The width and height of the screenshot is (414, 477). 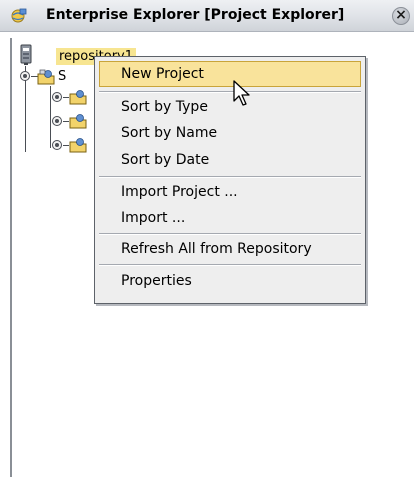 I want to click on globe-folder-icon, so click(x=19, y=15).